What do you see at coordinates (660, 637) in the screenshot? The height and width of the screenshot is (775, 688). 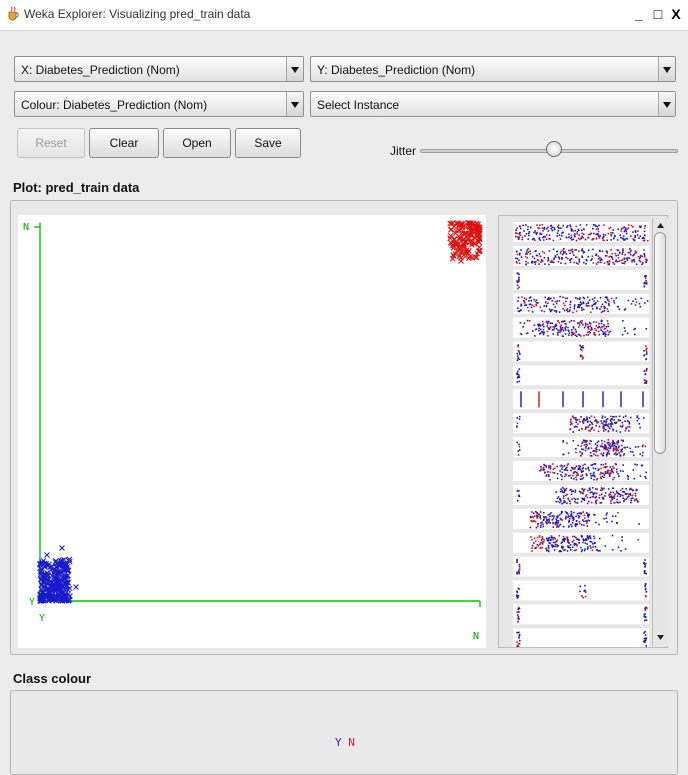 I see `triangle-down-icon` at bounding box center [660, 637].